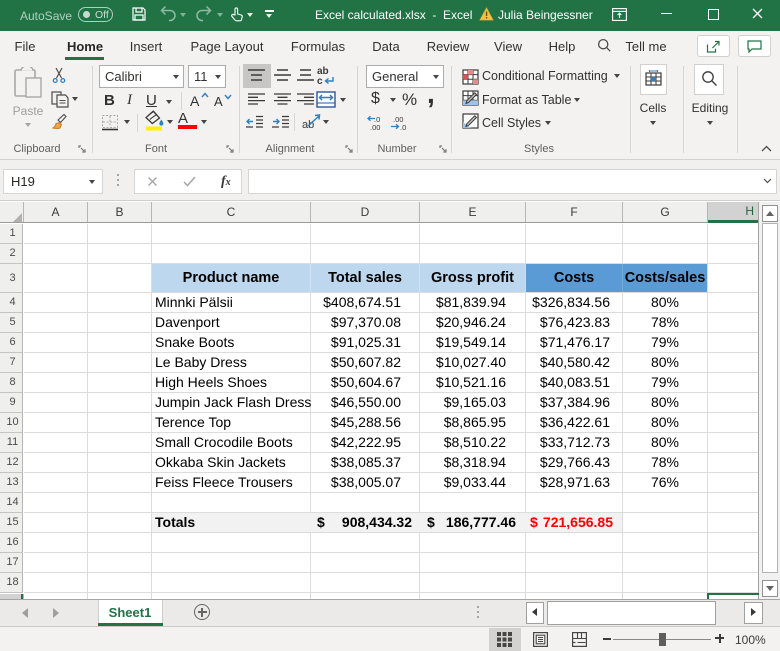 The image size is (780, 651). I want to click on svg-text: .0, so click(403, 127).